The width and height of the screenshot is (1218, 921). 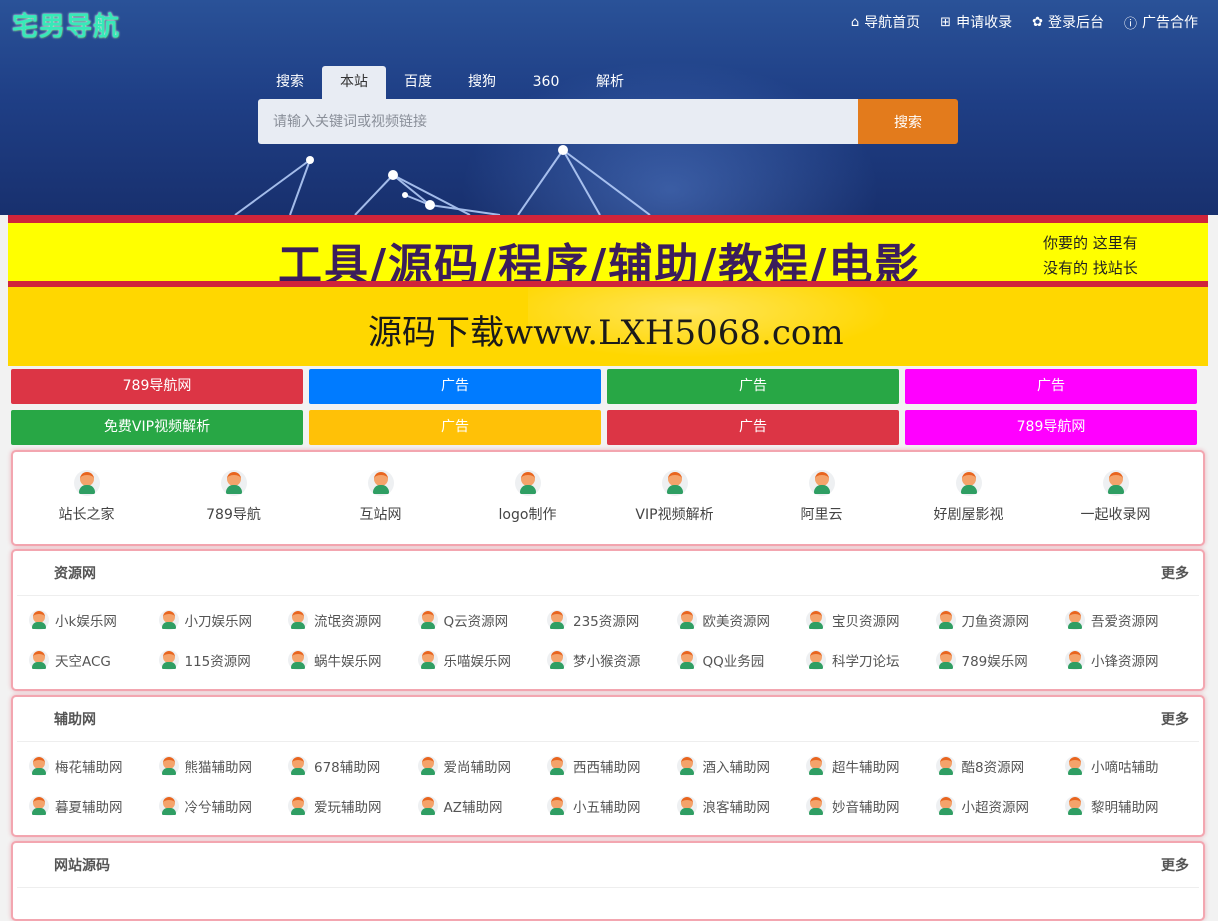 I want to click on tab-site: 本站, so click(x=354, y=82).